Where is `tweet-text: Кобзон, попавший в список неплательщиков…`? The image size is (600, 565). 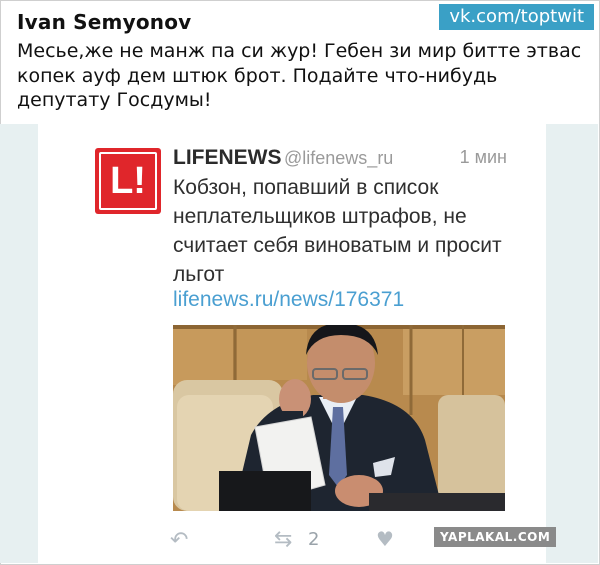 tweet-text: Кобзон, попавший в список неплательщиков… is located at coordinates (337, 231).